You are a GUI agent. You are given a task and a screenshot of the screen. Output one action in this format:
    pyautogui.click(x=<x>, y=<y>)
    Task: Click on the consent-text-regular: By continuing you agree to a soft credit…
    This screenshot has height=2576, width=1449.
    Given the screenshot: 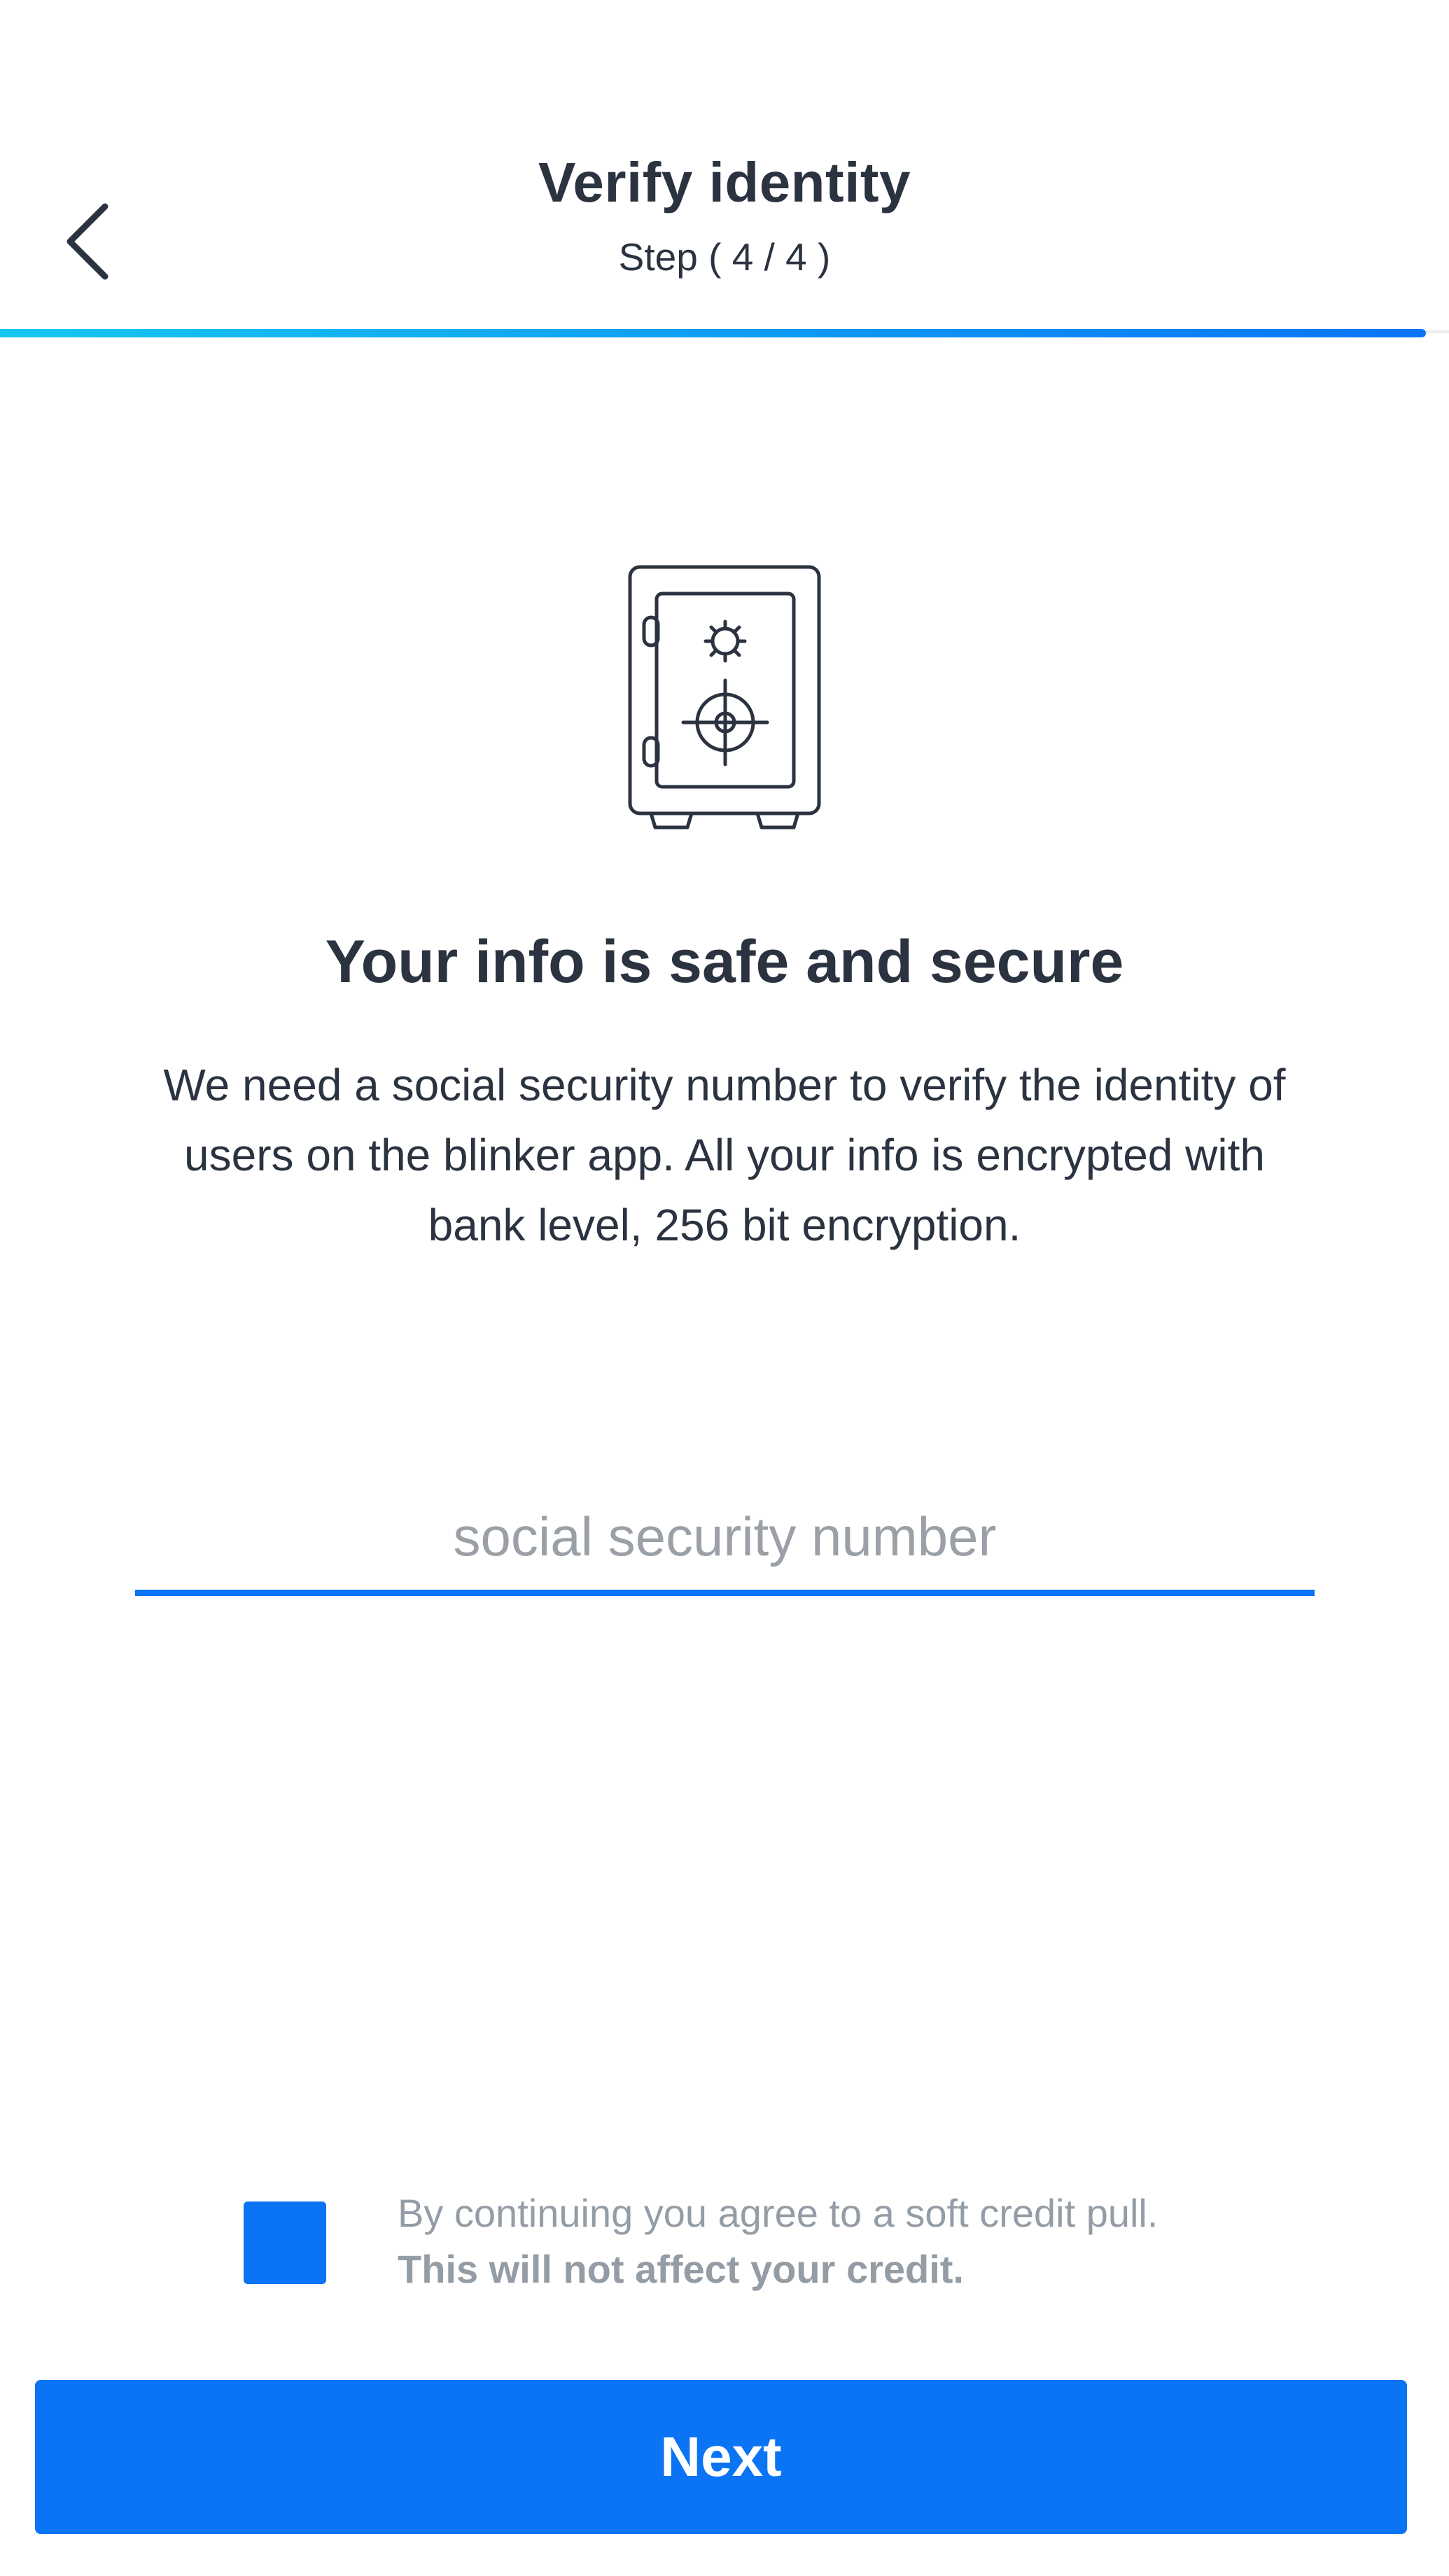 What is the action you would take?
    pyautogui.click(x=778, y=2213)
    